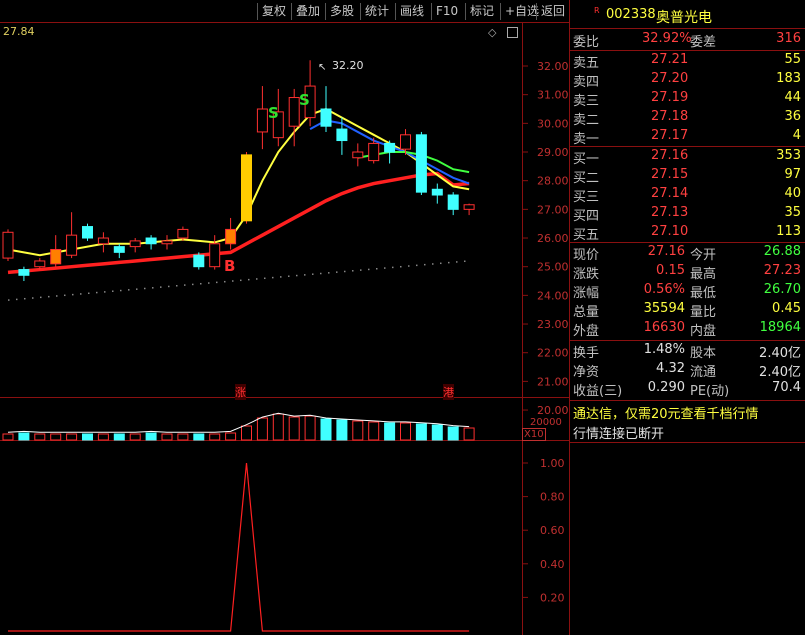 Image resolution: width=805 pixels, height=635 pixels. I want to click on fund-value: 70.4, so click(786, 387).